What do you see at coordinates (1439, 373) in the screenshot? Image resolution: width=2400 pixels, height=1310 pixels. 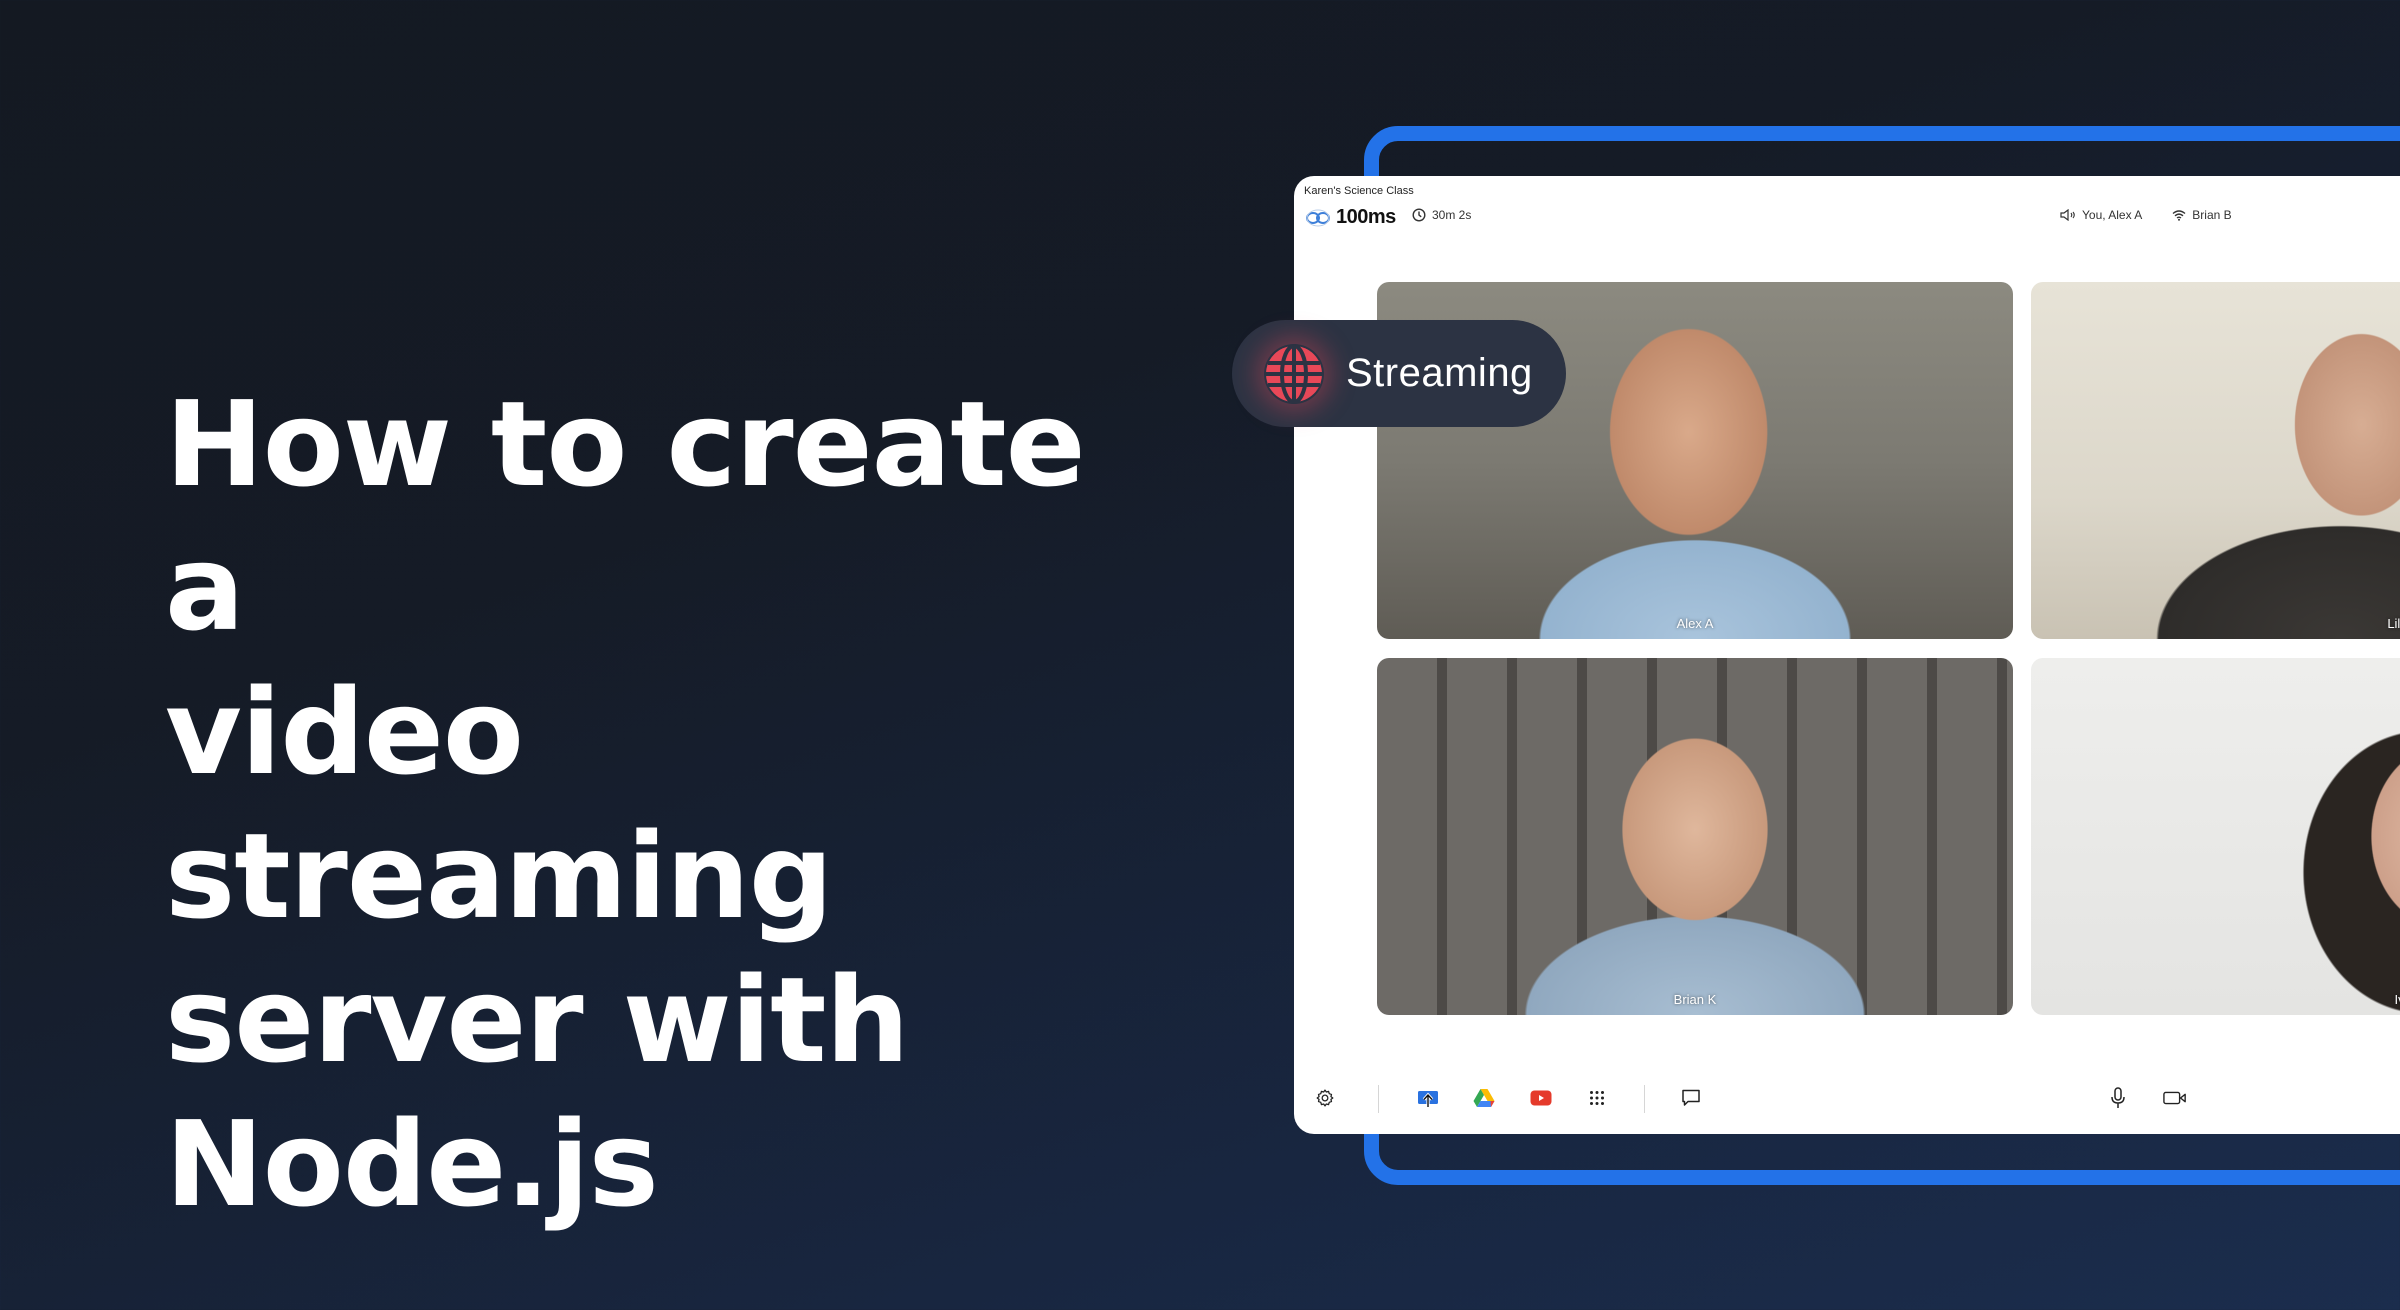 I see `streaming-label: Streaming` at bounding box center [1439, 373].